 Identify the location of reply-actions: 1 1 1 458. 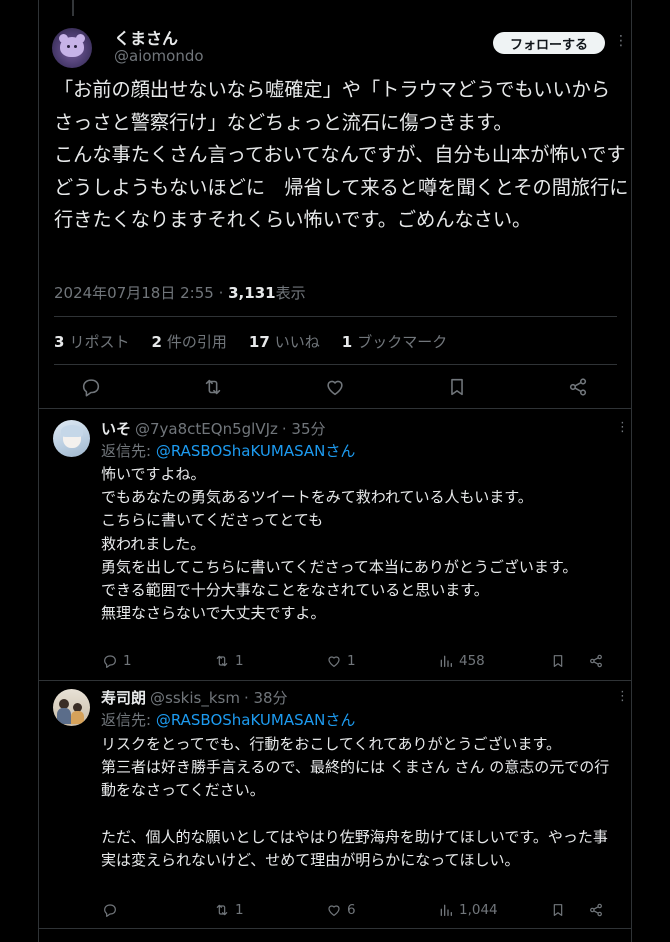
(335, 663).